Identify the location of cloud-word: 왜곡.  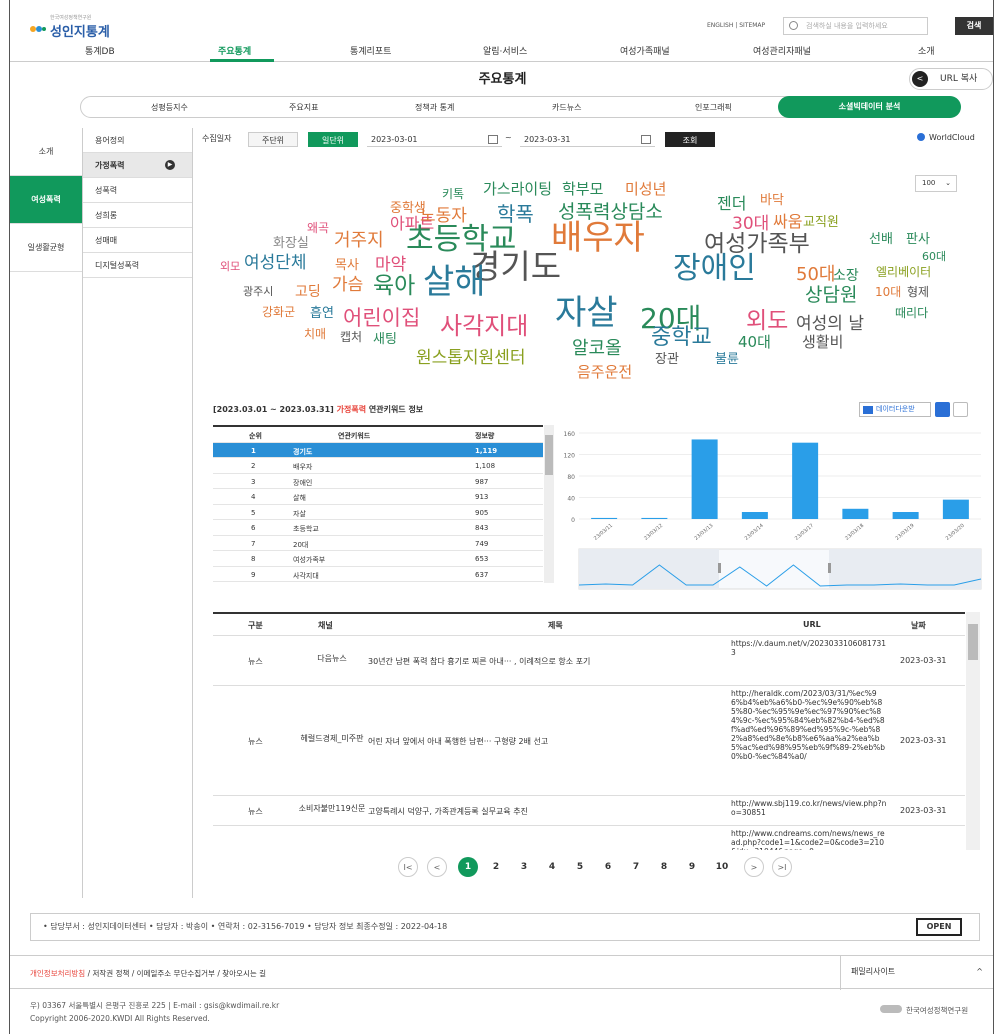
(318, 228).